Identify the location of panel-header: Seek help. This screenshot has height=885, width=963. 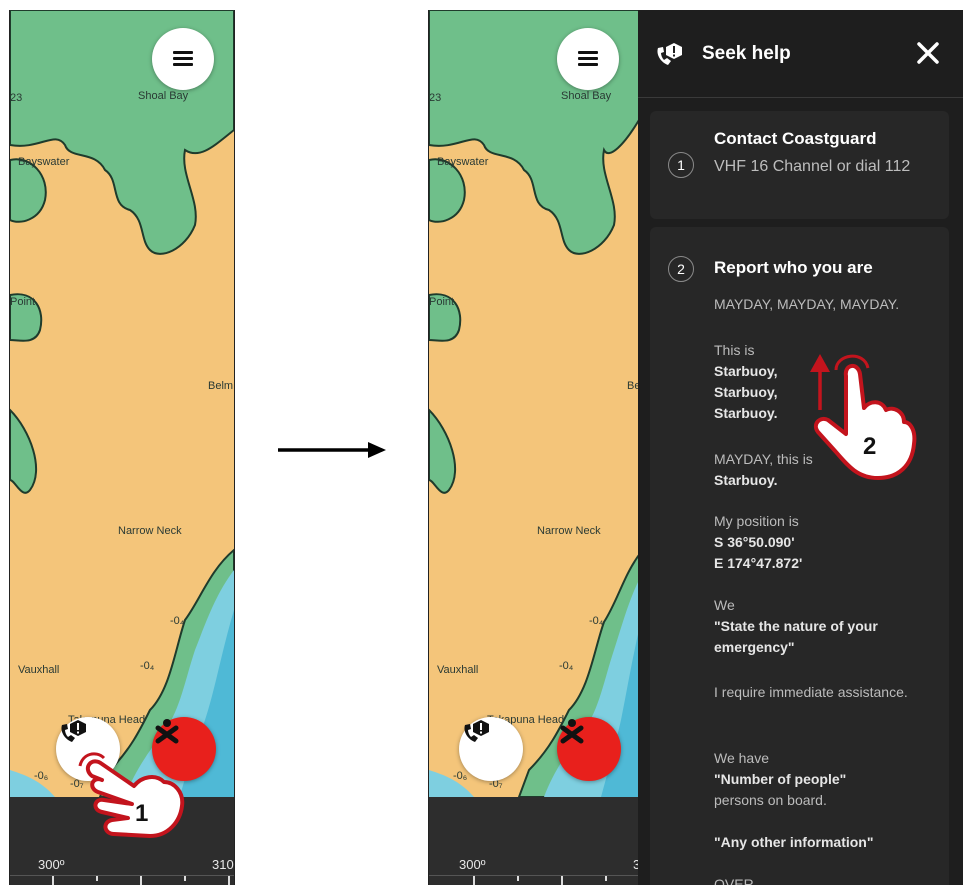
(800, 54).